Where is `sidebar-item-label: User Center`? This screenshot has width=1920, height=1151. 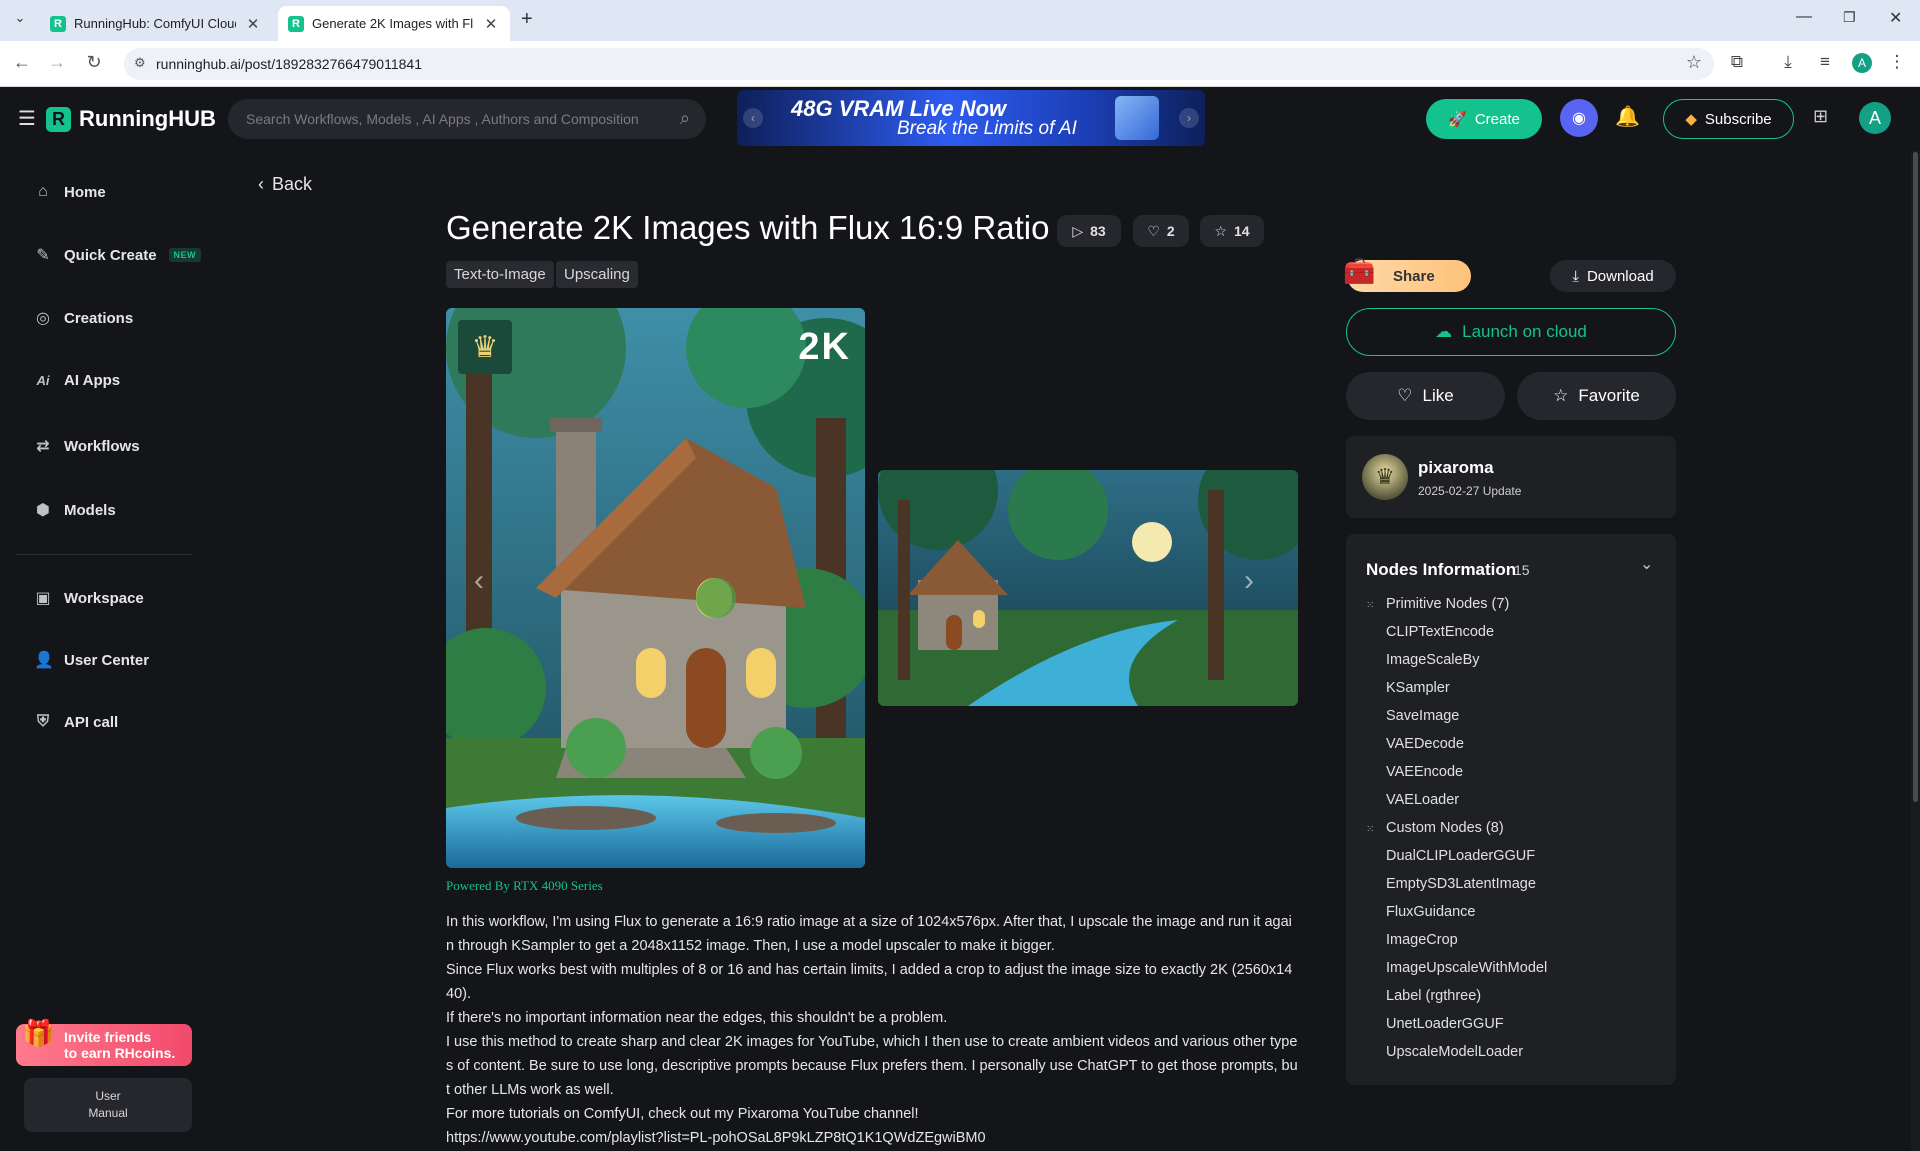
sidebar-item-label: User Center is located at coordinates (107, 660).